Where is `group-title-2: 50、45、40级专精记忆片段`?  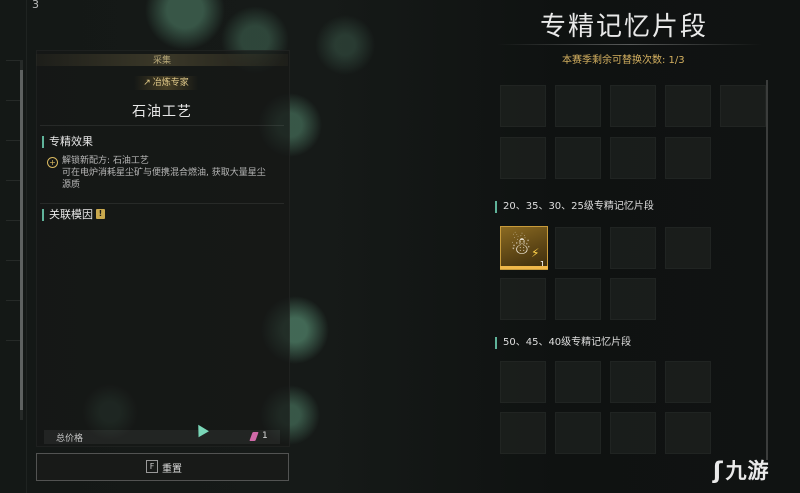
group-title-2: 50、45、40级专精记忆片段 is located at coordinates (563, 343).